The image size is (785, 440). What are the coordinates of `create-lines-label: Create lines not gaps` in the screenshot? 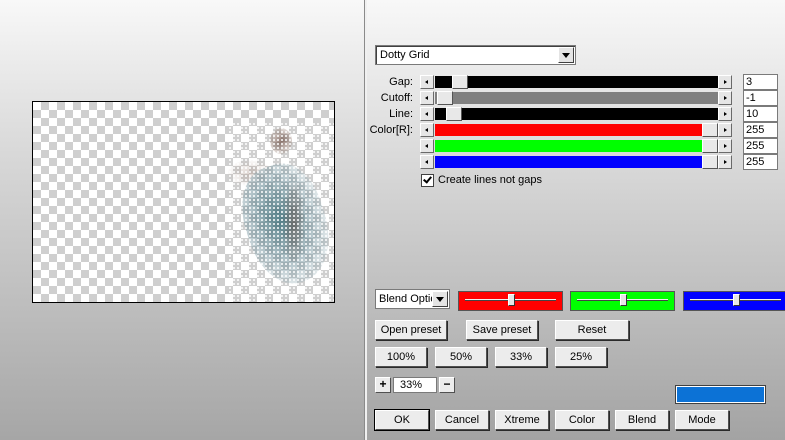 It's located at (490, 180).